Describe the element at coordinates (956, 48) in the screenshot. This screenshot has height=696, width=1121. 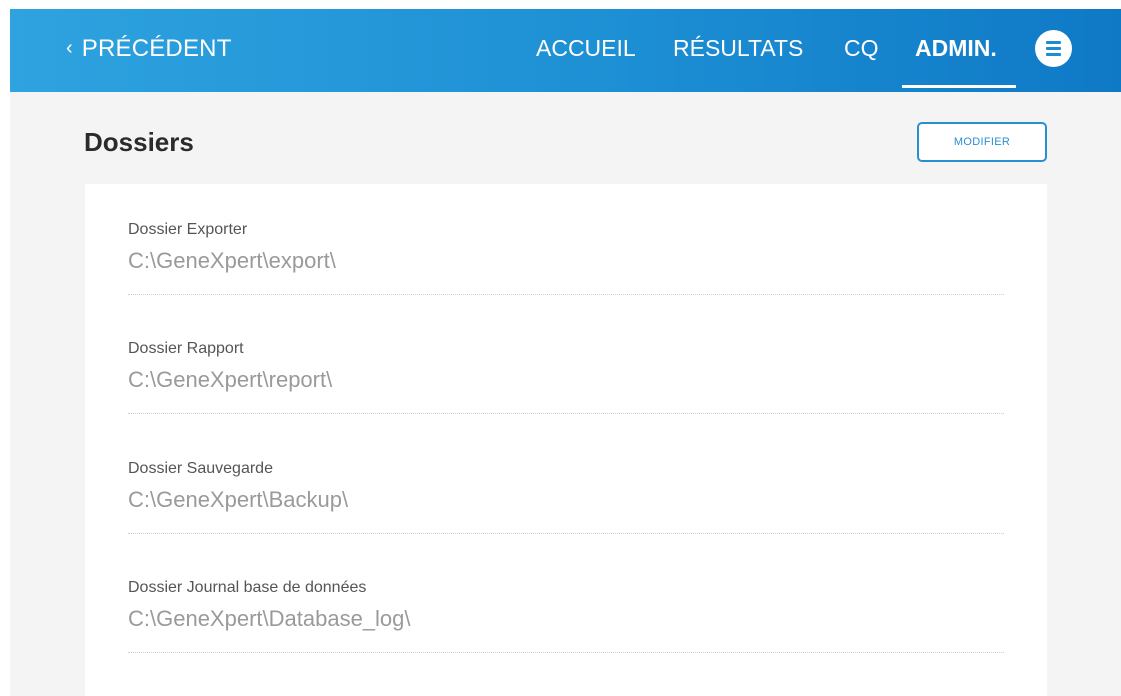
I see `nav-tab-admin: ADMIN.` at that location.